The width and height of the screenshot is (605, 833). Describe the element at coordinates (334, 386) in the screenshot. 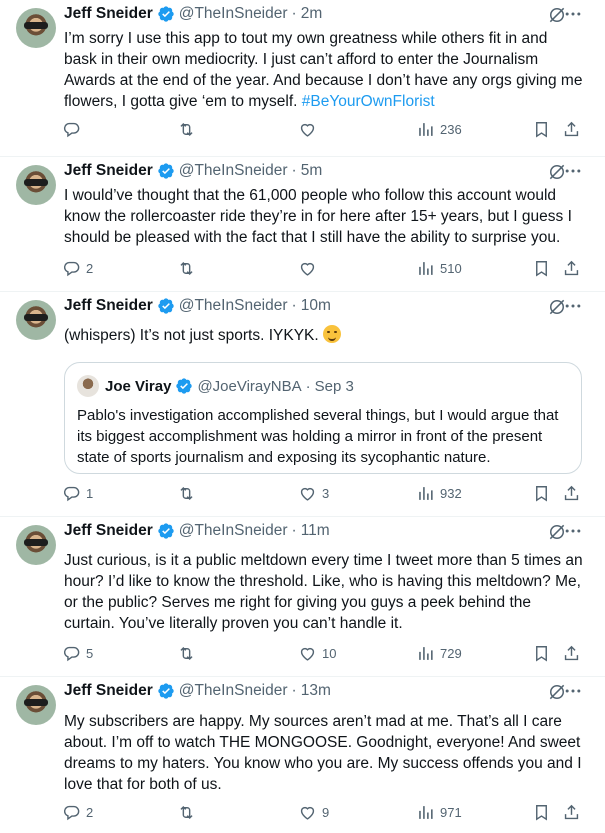

I see `quoted-timestamp: Sep 3` at that location.